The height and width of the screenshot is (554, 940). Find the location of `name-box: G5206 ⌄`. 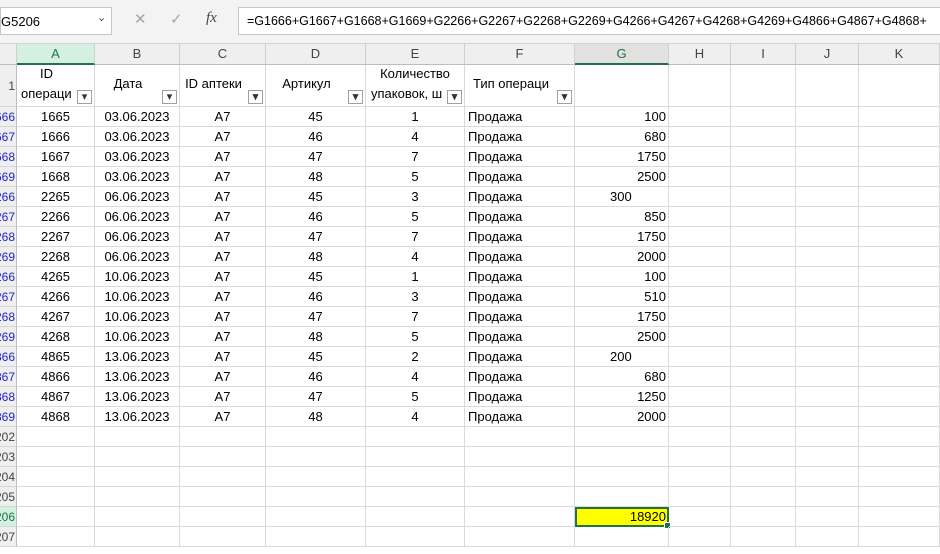

name-box: G5206 ⌄ is located at coordinates (56, 21).